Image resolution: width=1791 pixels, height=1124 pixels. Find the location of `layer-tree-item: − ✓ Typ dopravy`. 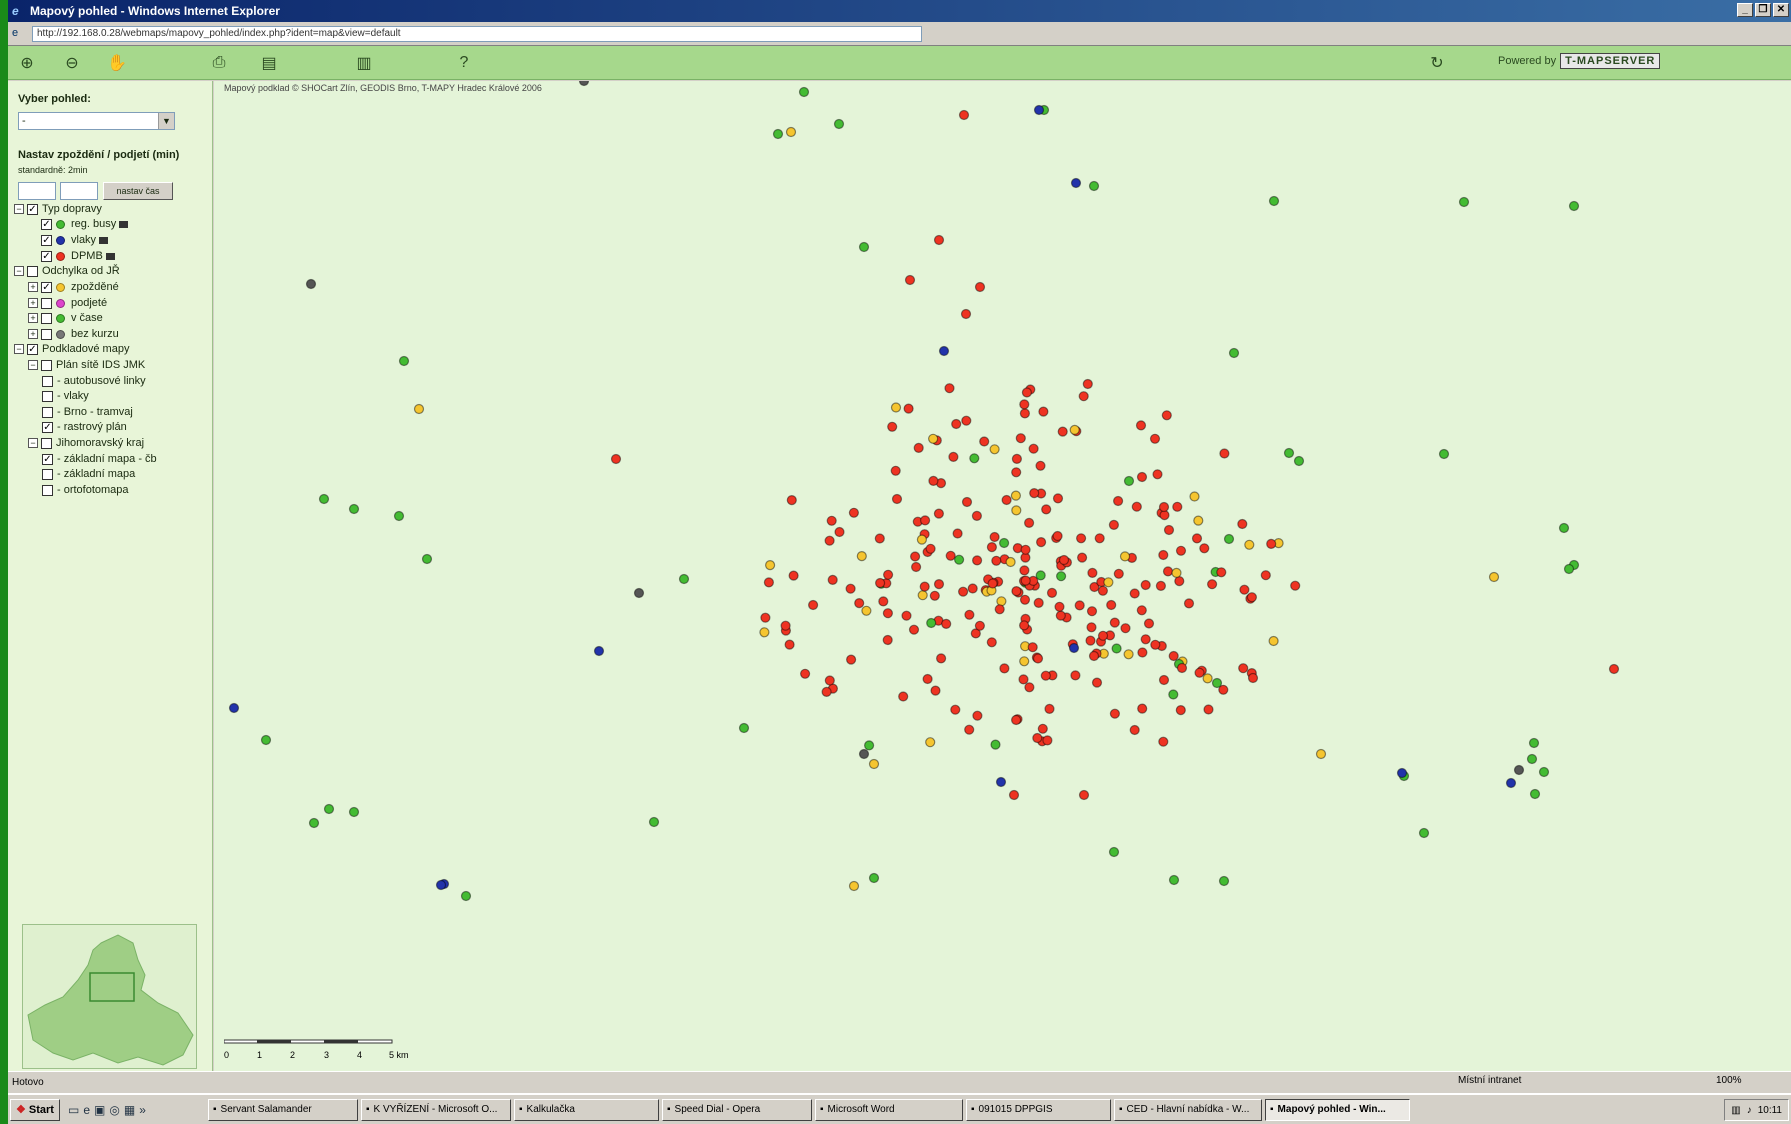

layer-tree-item: − ✓ Typ dopravy is located at coordinates (58, 209).